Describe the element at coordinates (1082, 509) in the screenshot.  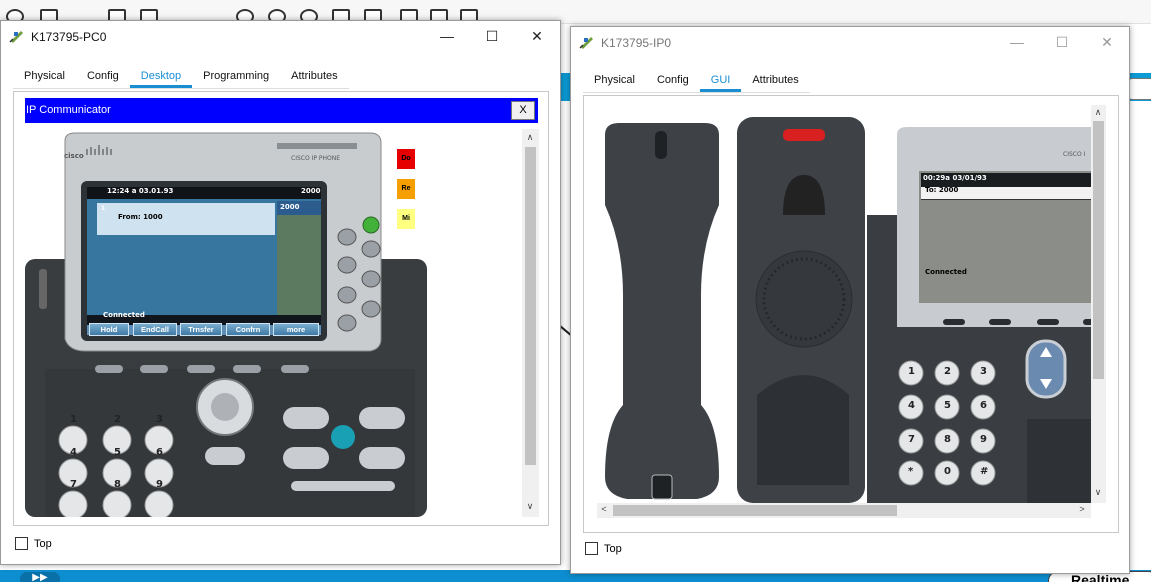
I see `scroll-right-icon: >` at that location.